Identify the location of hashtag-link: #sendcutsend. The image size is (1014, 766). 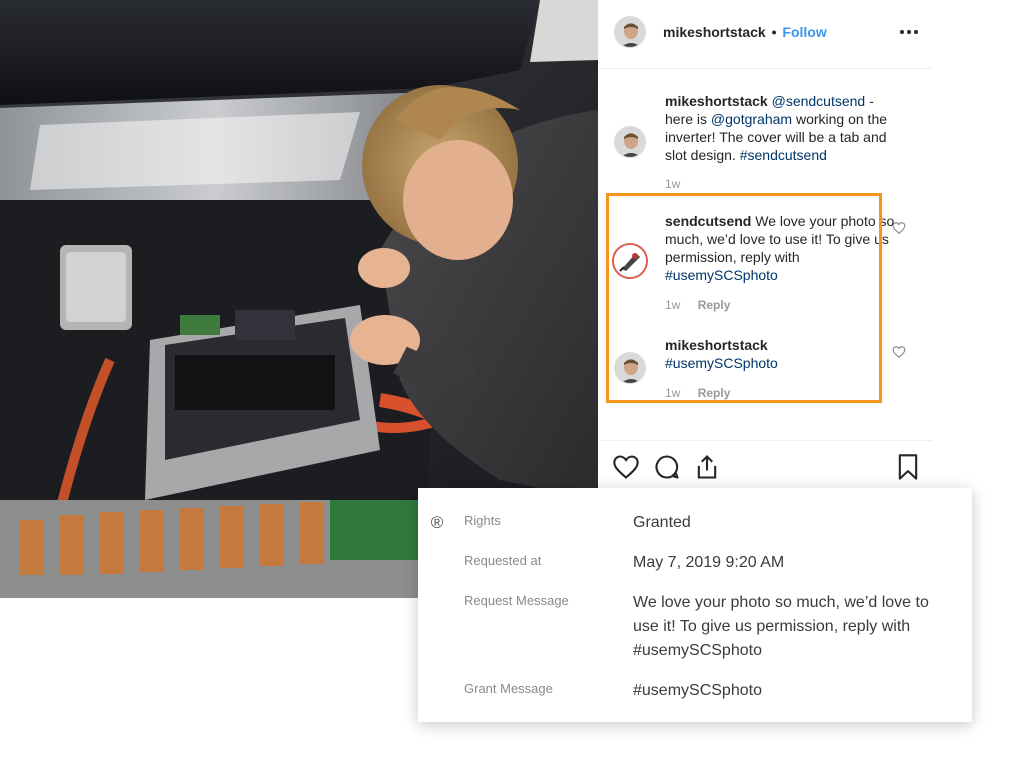
(783, 155).